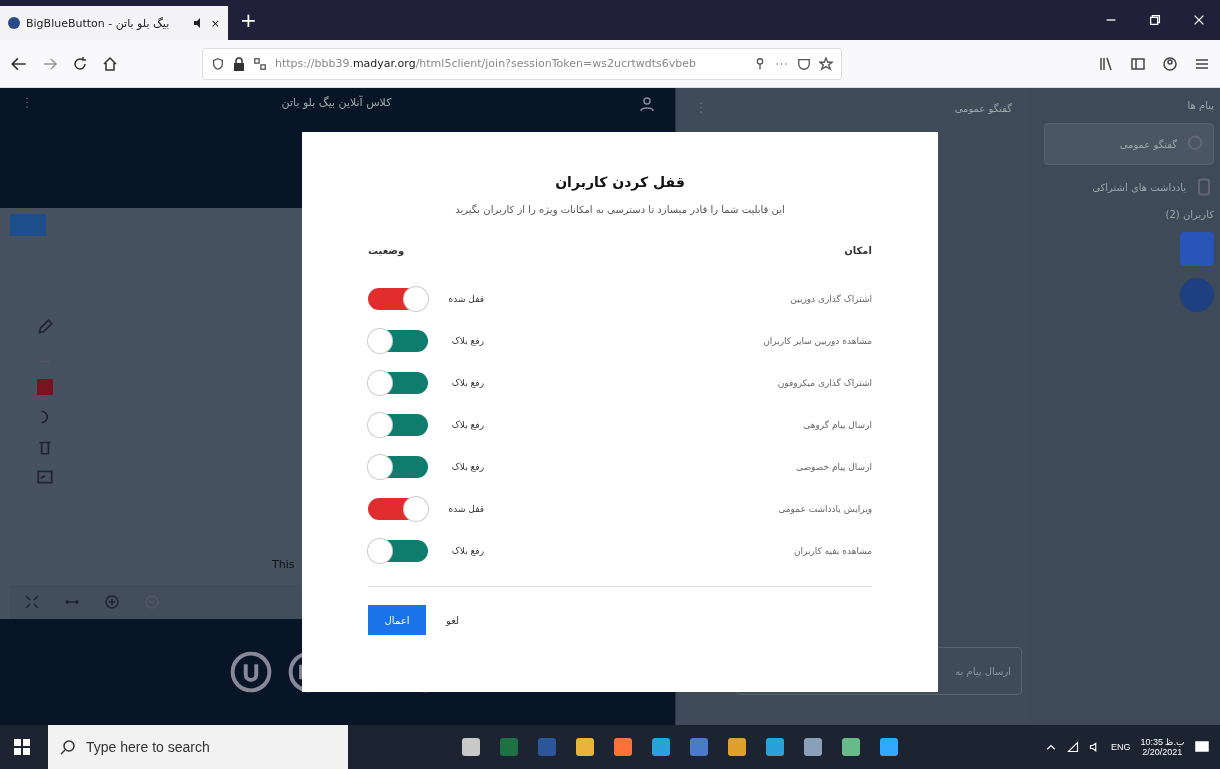  What do you see at coordinates (397, 620) in the screenshot?
I see `apply-button: اعمال` at bounding box center [397, 620].